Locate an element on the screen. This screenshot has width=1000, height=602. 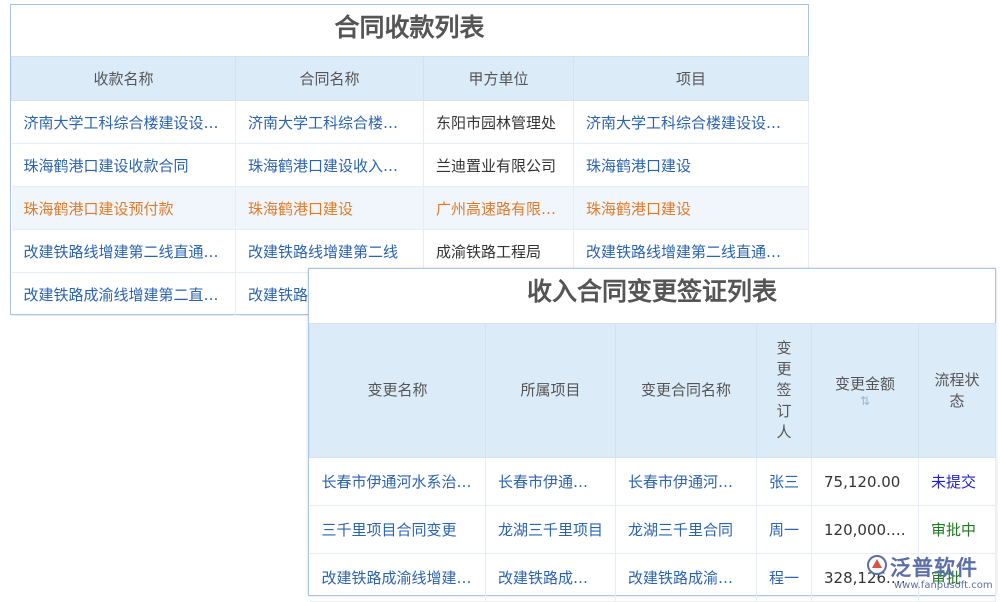
col-amount: 变更金额 ⇅ is located at coordinates (865, 391).